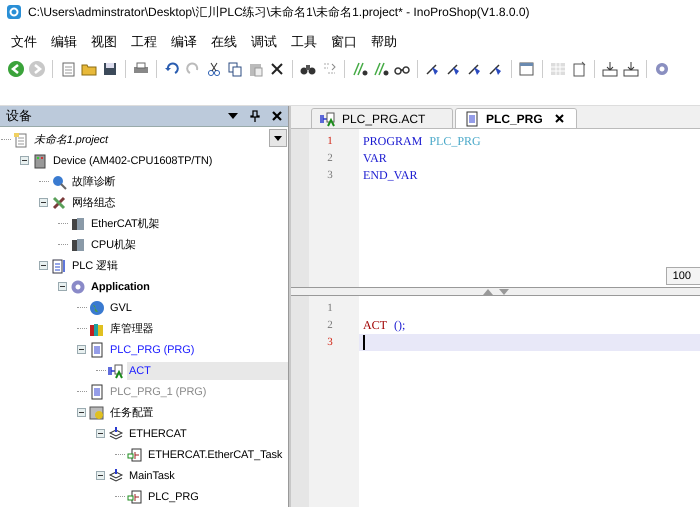 This screenshot has height=507, width=700. Describe the element at coordinates (683, 276) in the screenshot. I see `zoom-field: 100` at that location.